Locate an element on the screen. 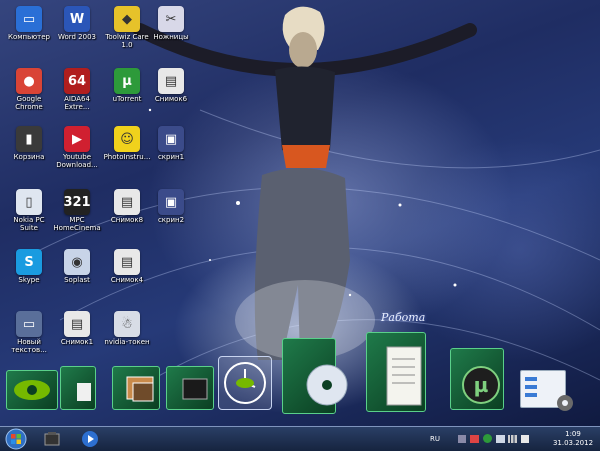 This screenshot has height=451, width=600. chrome-icon: ● is located at coordinates (29, 81).